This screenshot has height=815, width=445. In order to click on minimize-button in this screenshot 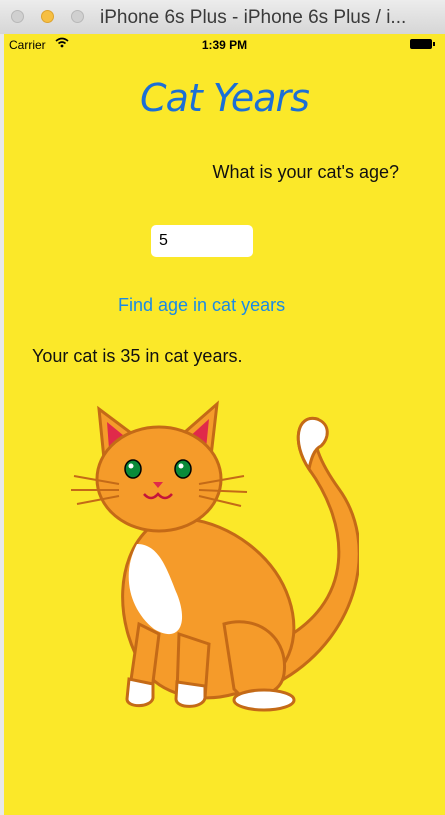, I will do `click(47, 16)`.